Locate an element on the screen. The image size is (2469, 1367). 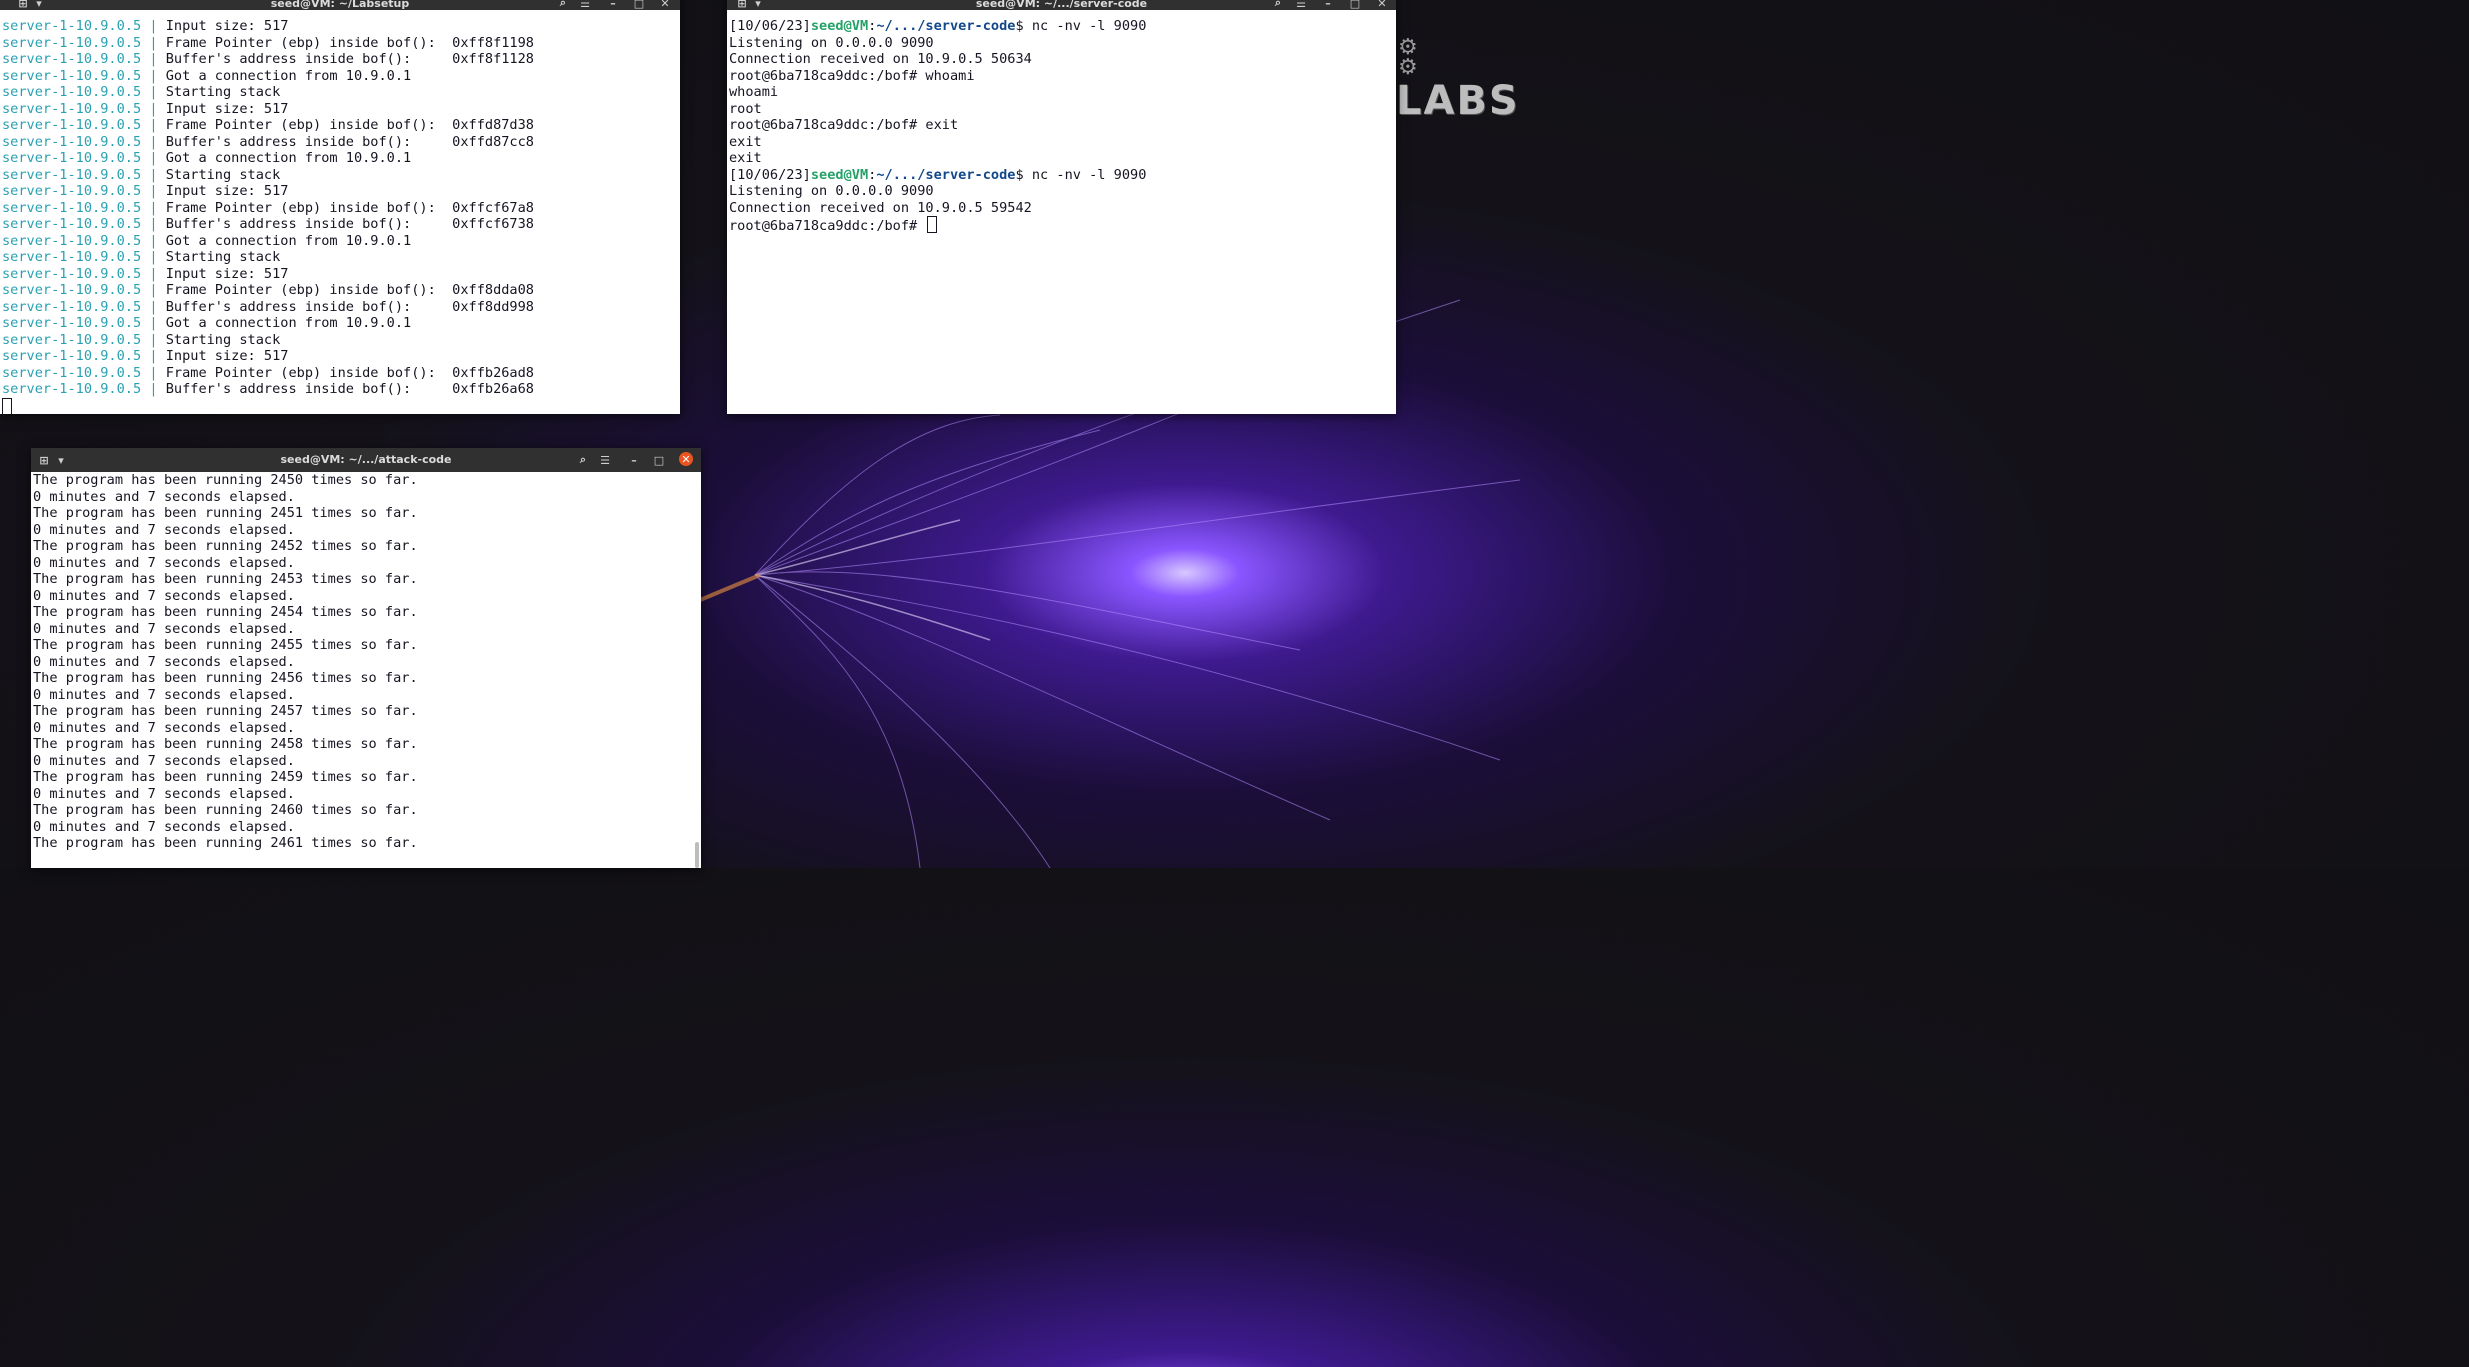
output-text: Connection received on 10.9.0.5 59542 is located at coordinates (880, 207).